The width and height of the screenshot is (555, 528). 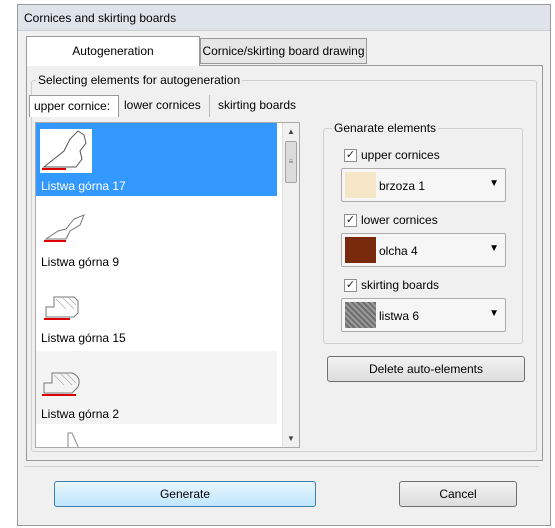 I want to click on skirting-boards-checkbox: ✓, so click(x=350, y=285).